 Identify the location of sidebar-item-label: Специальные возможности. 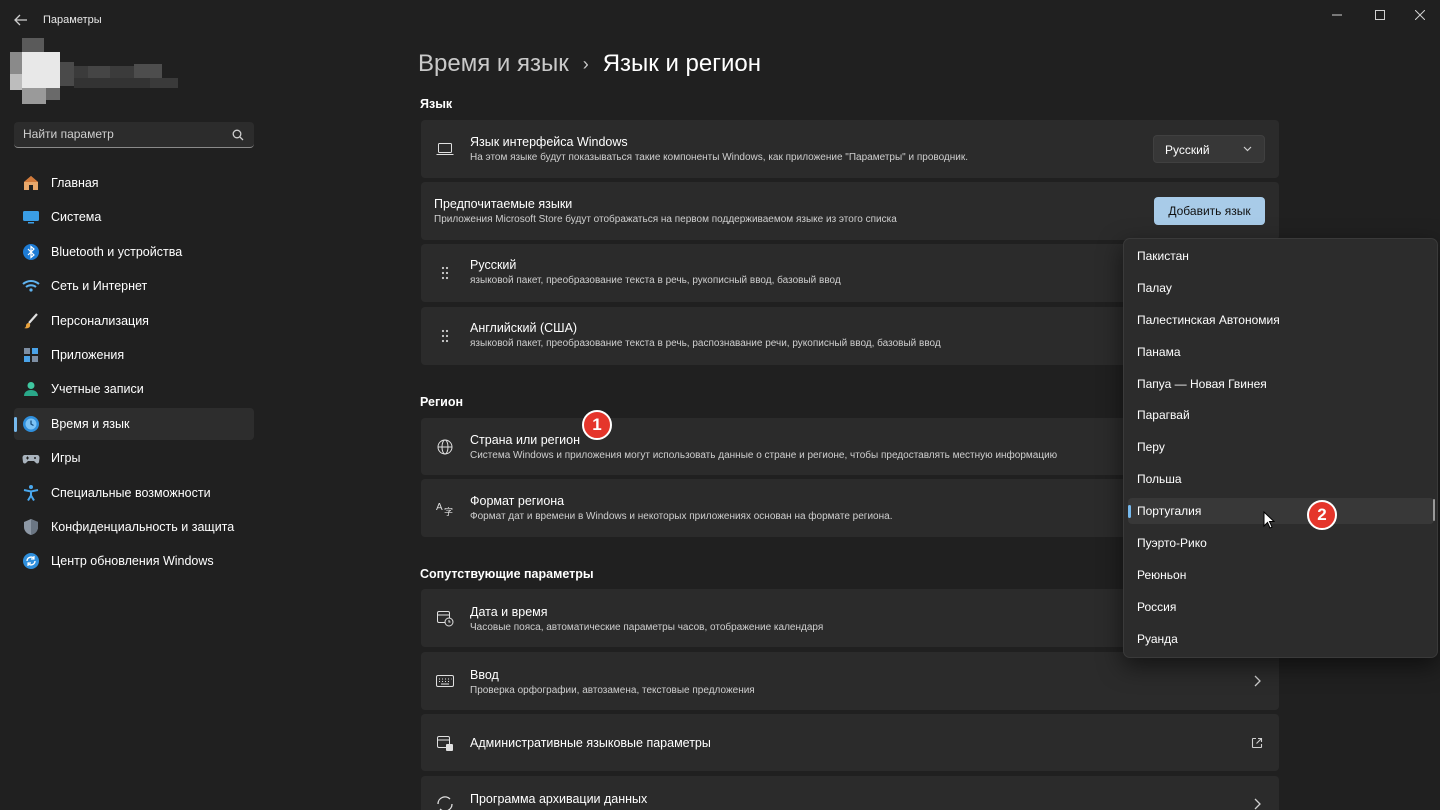
(131, 492).